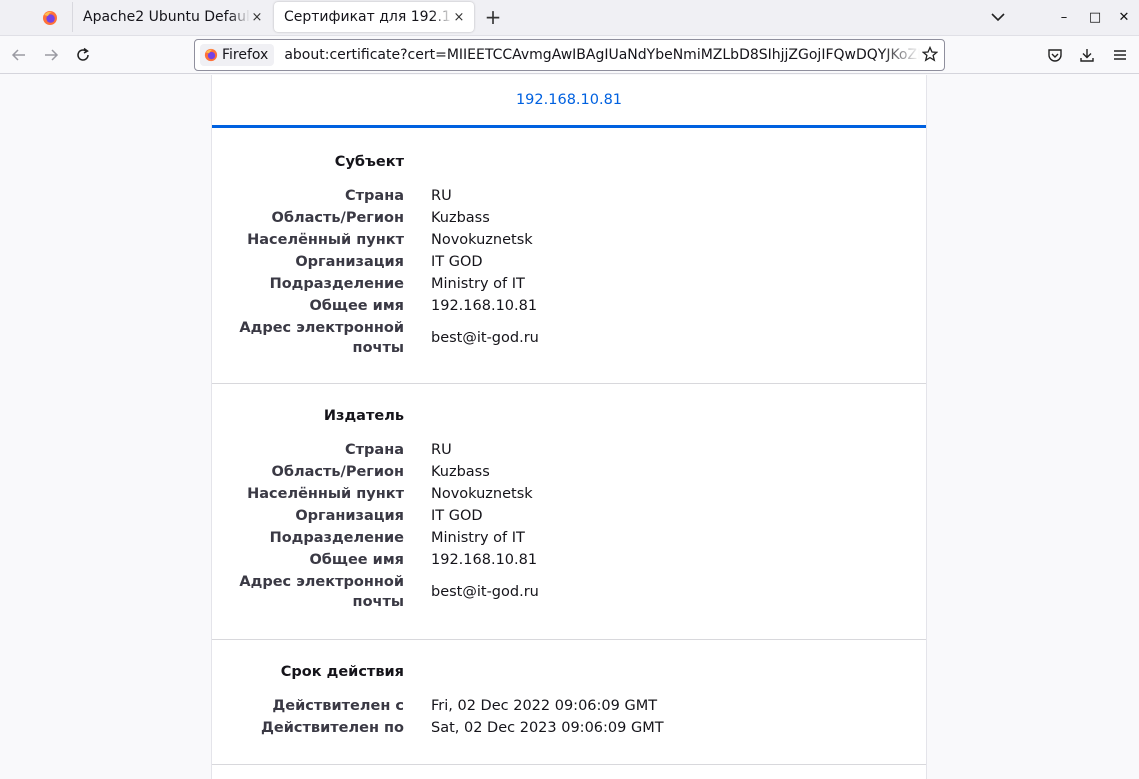 Image resolution: width=1139 pixels, height=779 pixels. I want to click on validity-title: Срок действия, so click(342, 672).